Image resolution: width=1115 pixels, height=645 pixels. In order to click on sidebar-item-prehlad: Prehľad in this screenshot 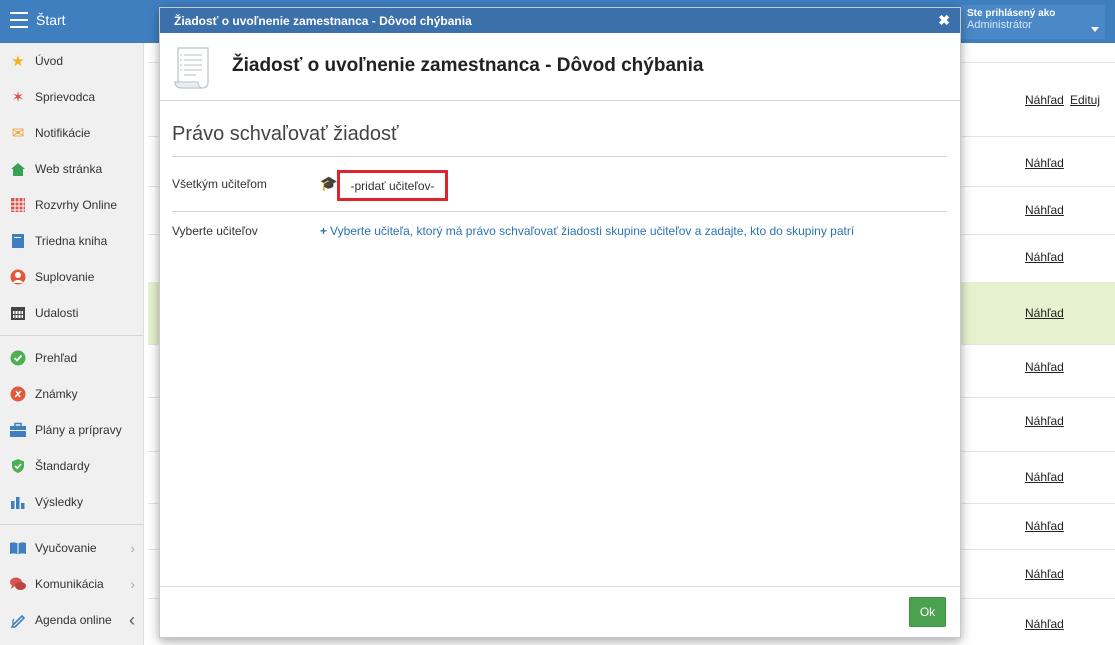, I will do `click(71, 358)`.